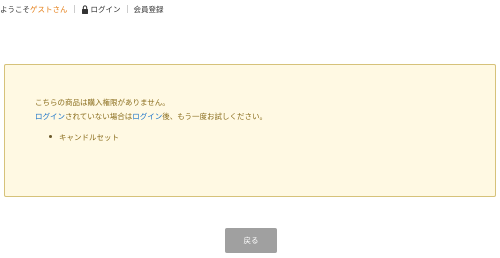  What do you see at coordinates (149, 9) in the screenshot?
I see `register-link: 会員登録` at bounding box center [149, 9].